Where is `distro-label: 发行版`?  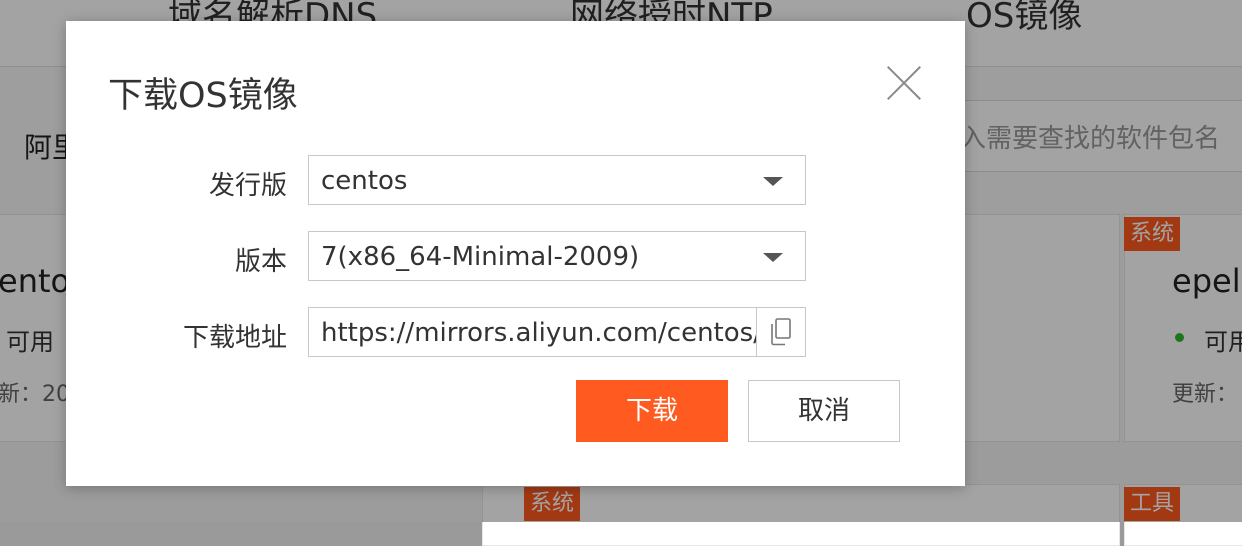 distro-label: 发行版 is located at coordinates (247, 186).